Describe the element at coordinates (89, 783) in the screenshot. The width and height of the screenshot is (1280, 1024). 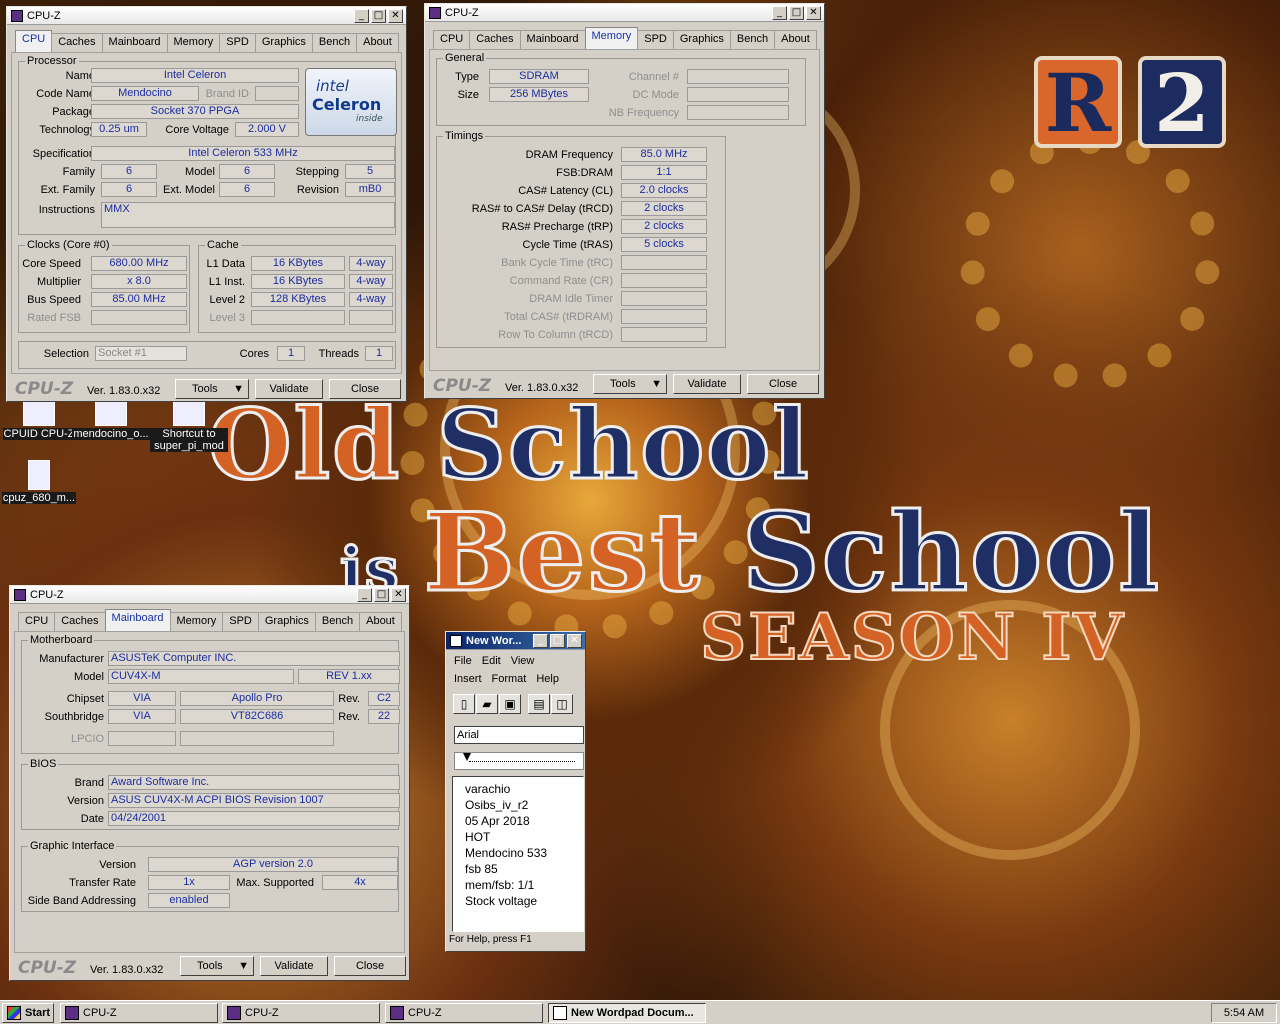
I see `label: Brand` at that location.